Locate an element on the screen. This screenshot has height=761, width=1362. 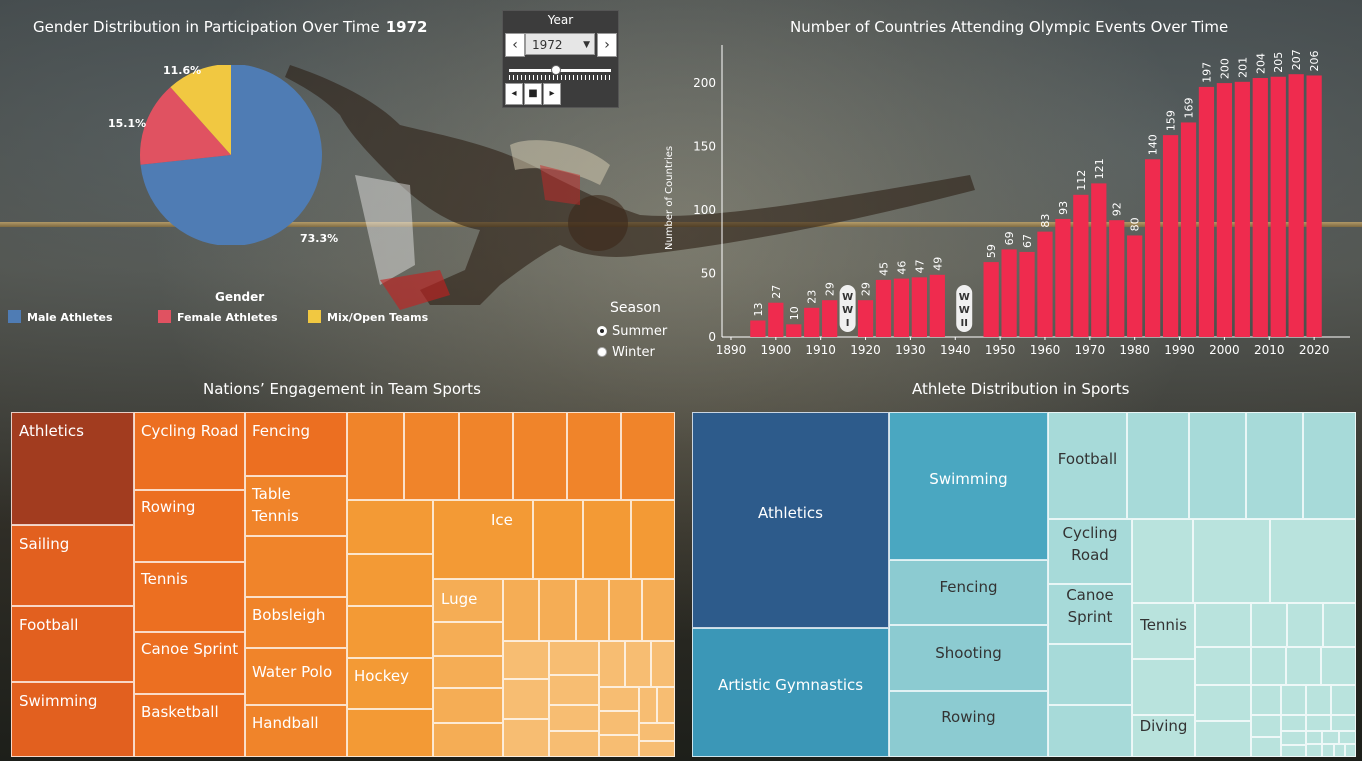
legend-female: Female Athletes is located at coordinates (218, 317).